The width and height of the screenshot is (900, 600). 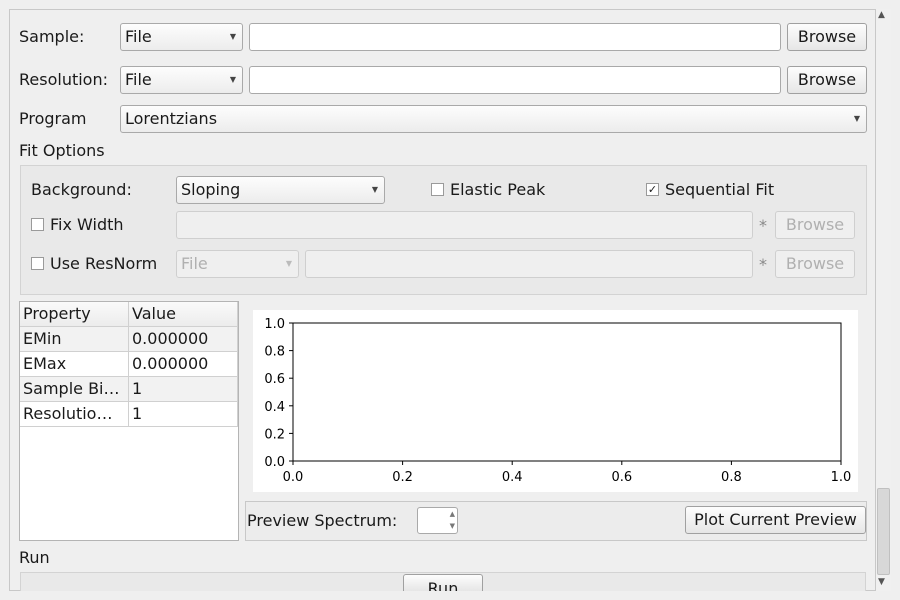 What do you see at coordinates (87, 224) in the screenshot?
I see `fix-width-label: Fix Width` at bounding box center [87, 224].